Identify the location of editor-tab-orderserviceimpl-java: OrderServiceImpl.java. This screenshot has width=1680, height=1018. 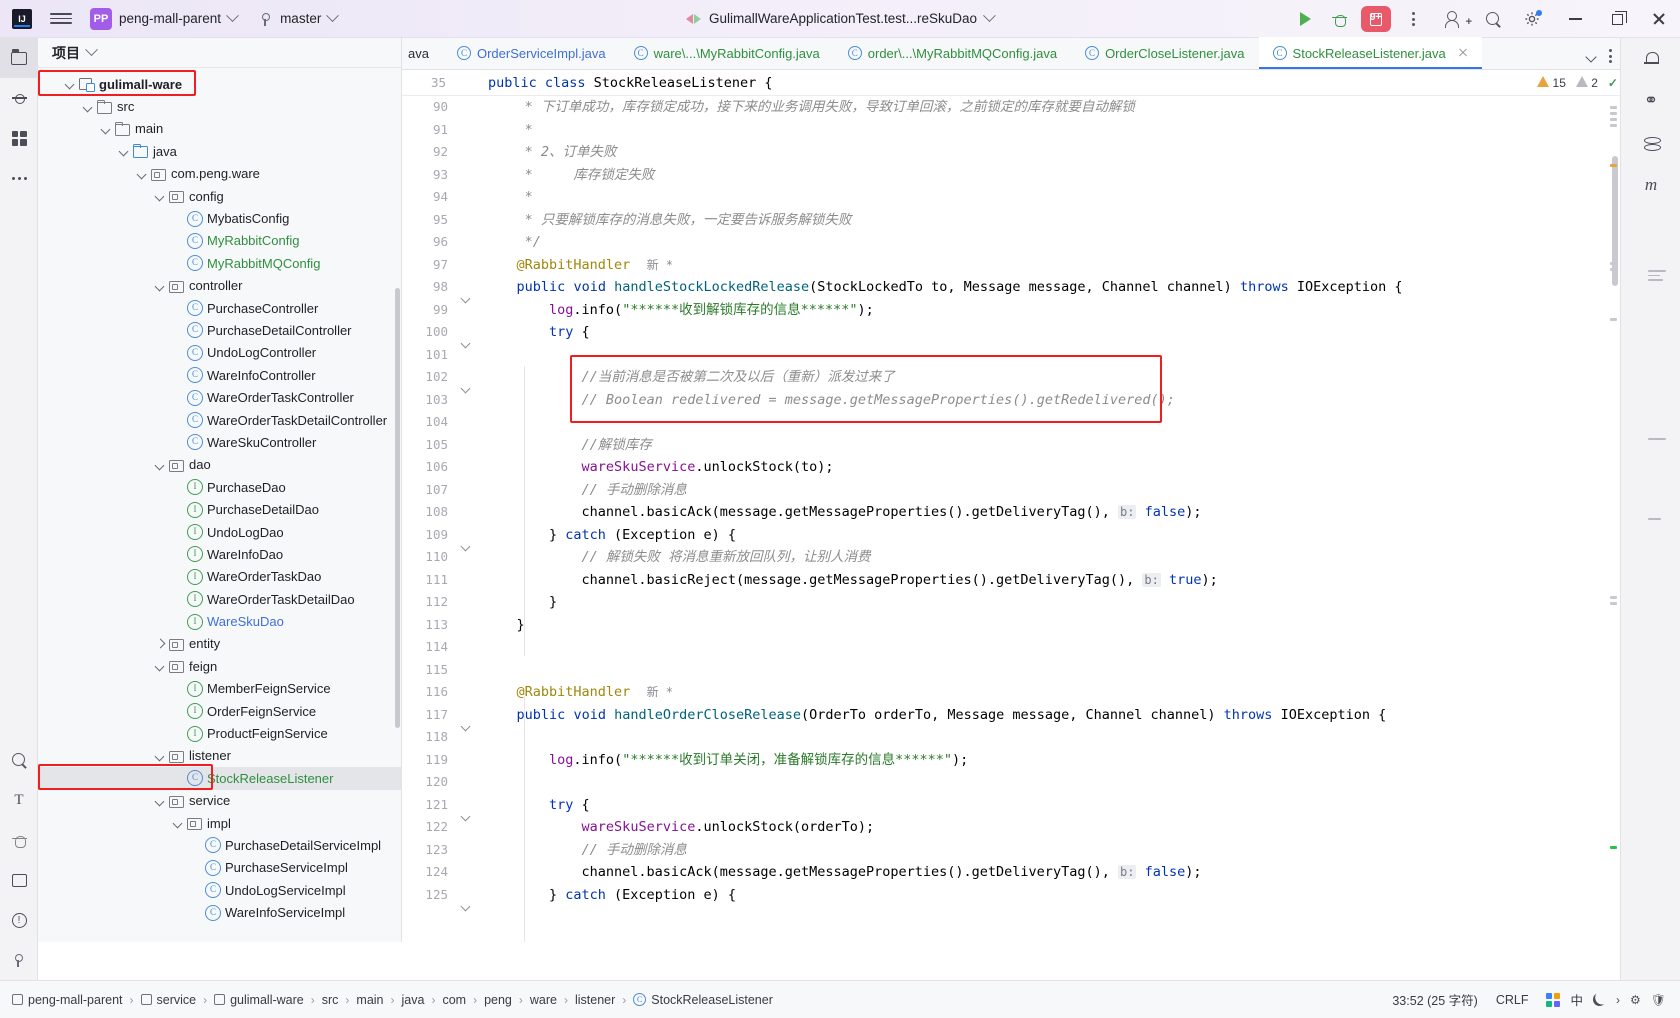
(531, 53).